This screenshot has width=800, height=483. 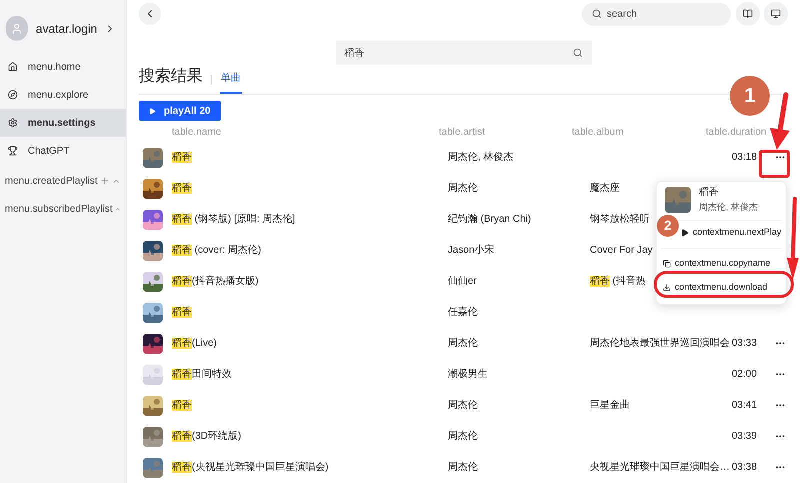 I want to click on monitor-button, so click(x=776, y=14).